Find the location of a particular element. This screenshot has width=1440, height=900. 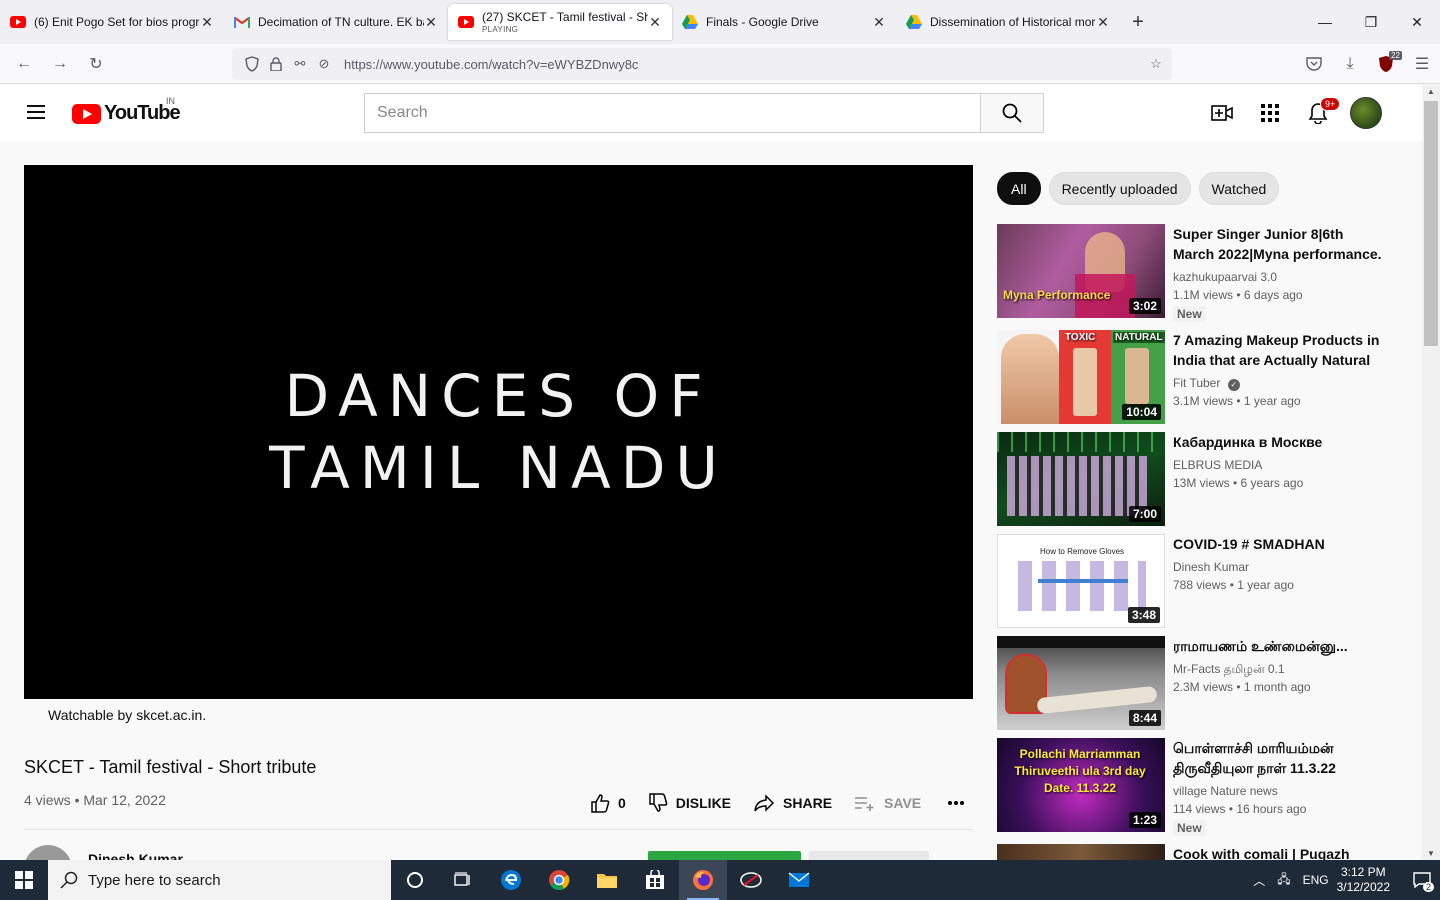

video-thumbnail: TOXIC NATURAL 10:04 is located at coordinates (1081, 377).